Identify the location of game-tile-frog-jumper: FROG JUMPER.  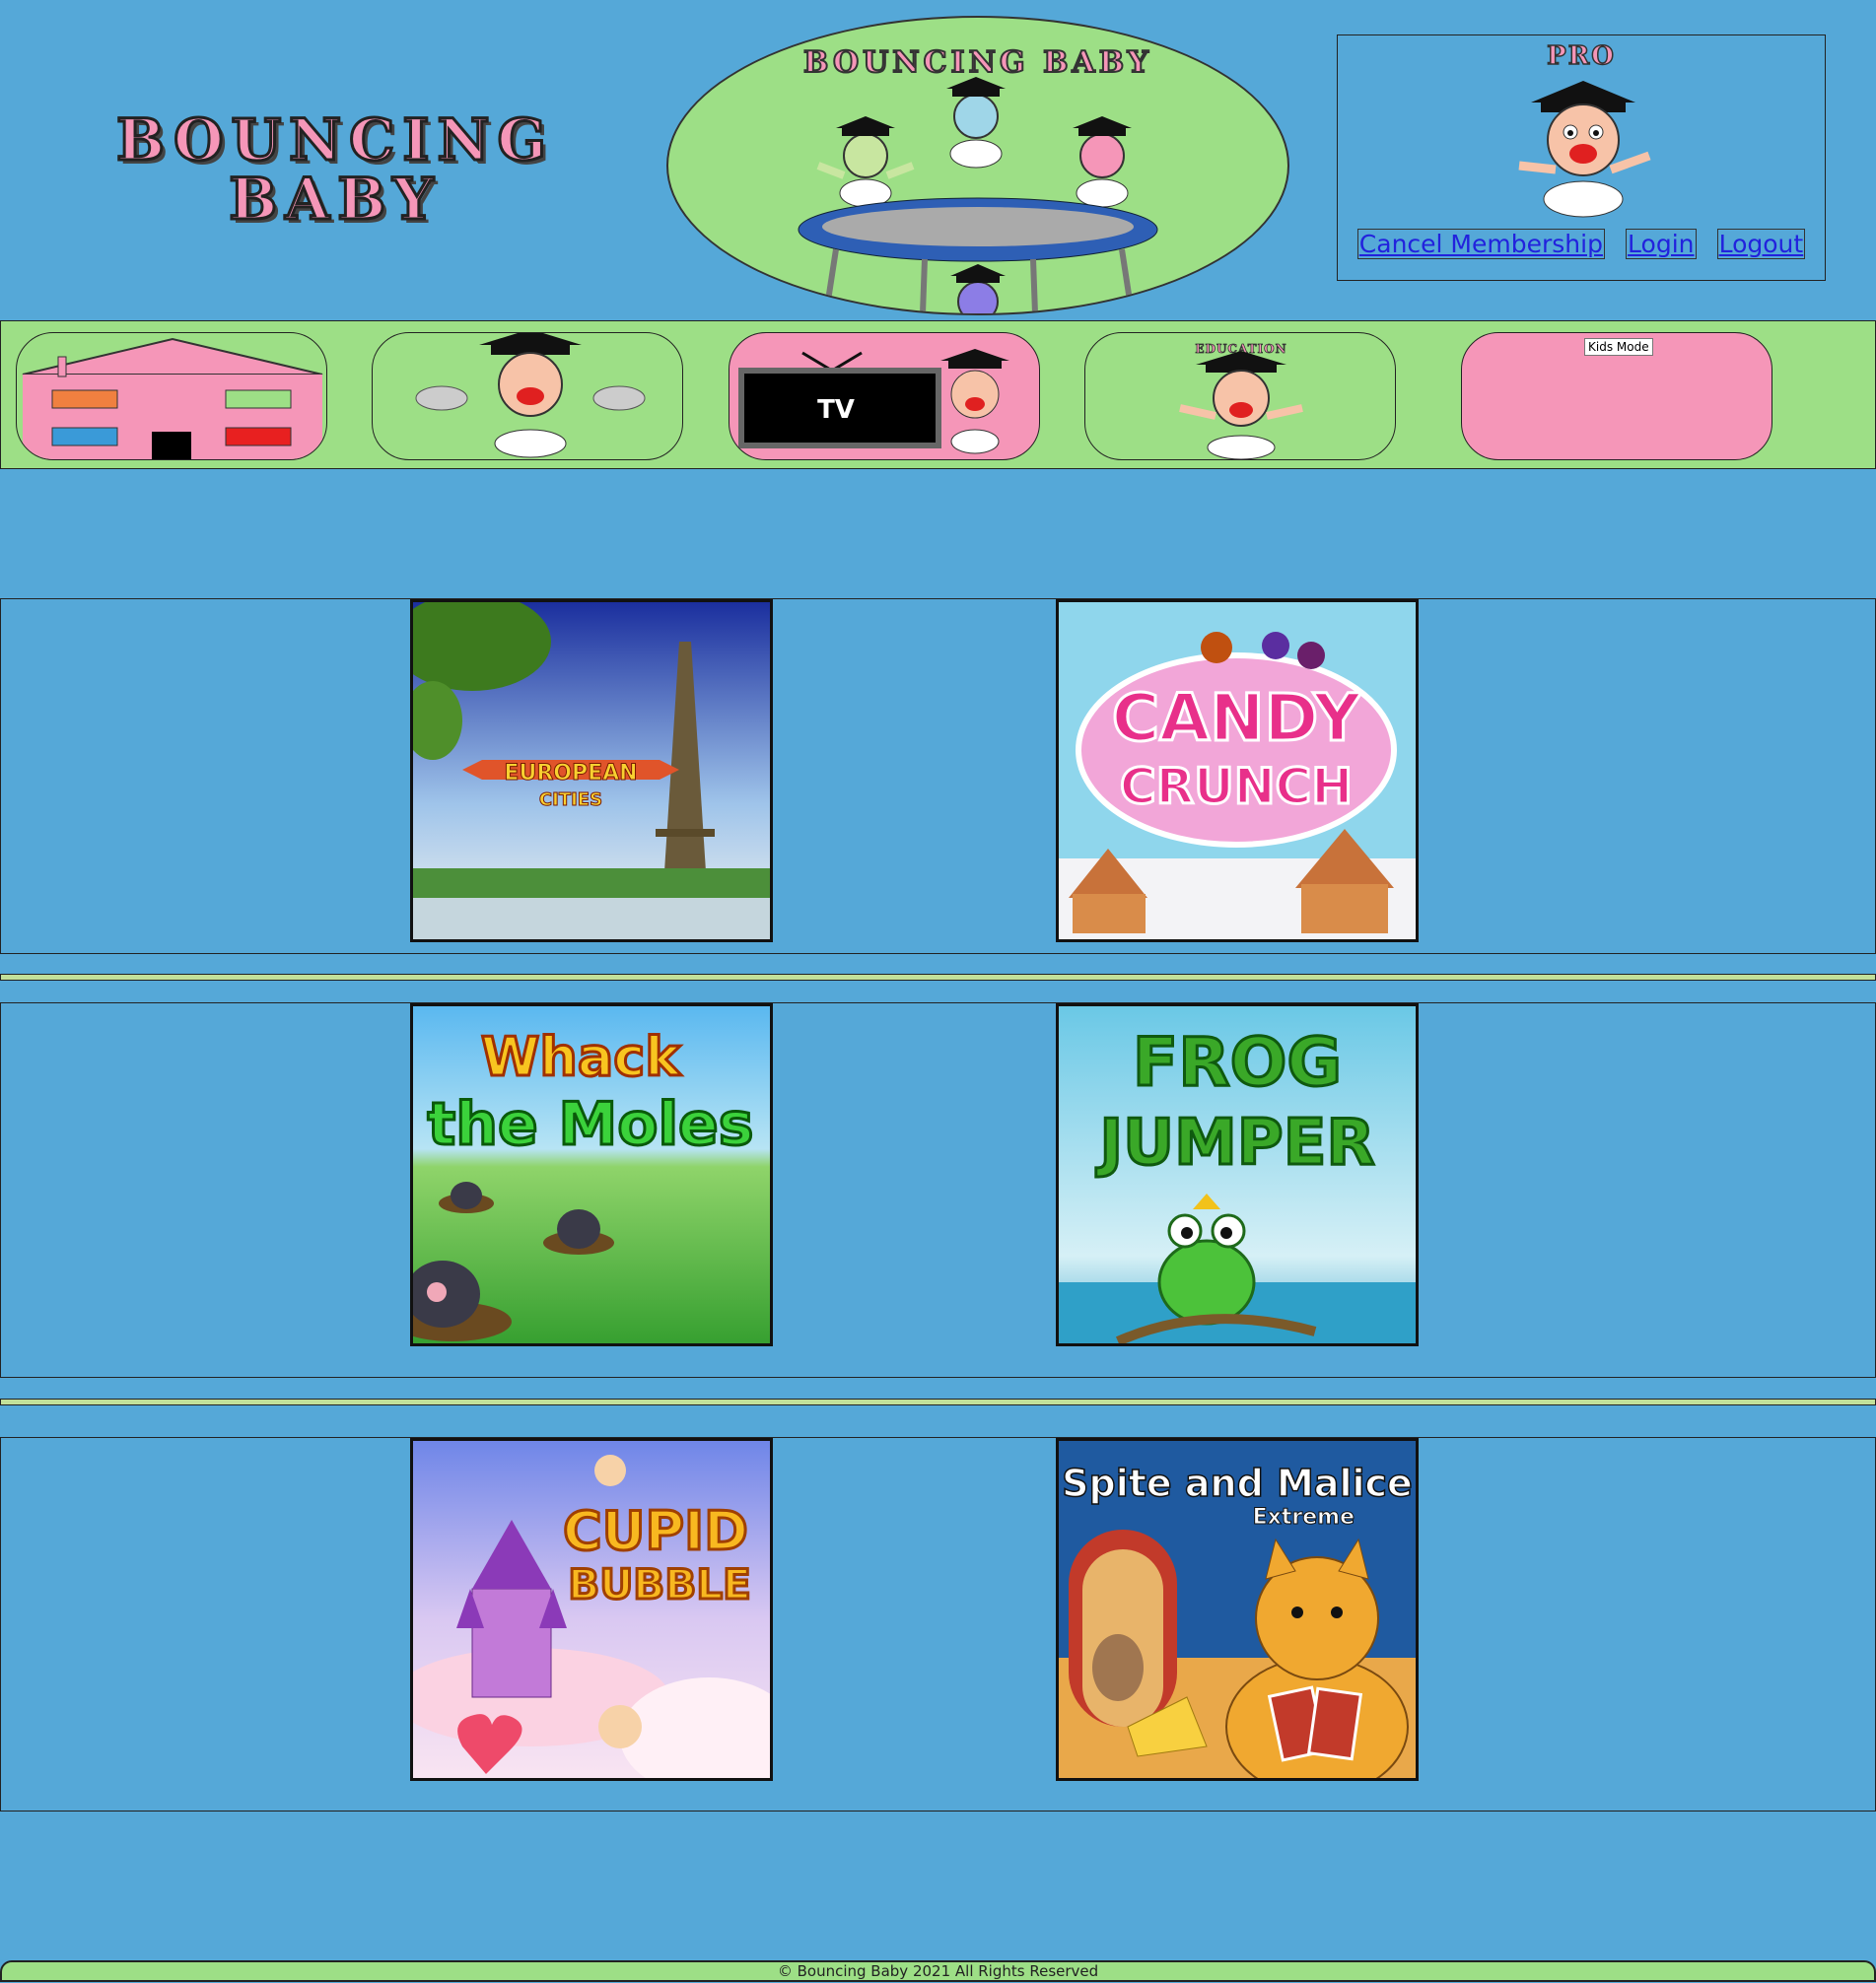
(1237, 1174).